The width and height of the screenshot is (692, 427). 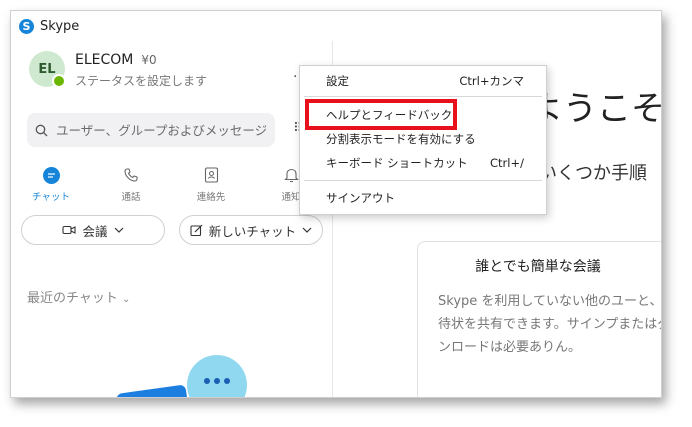 What do you see at coordinates (131, 197) in the screenshot?
I see `nav-label-calls: 通話` at bounding box center [131, 197].